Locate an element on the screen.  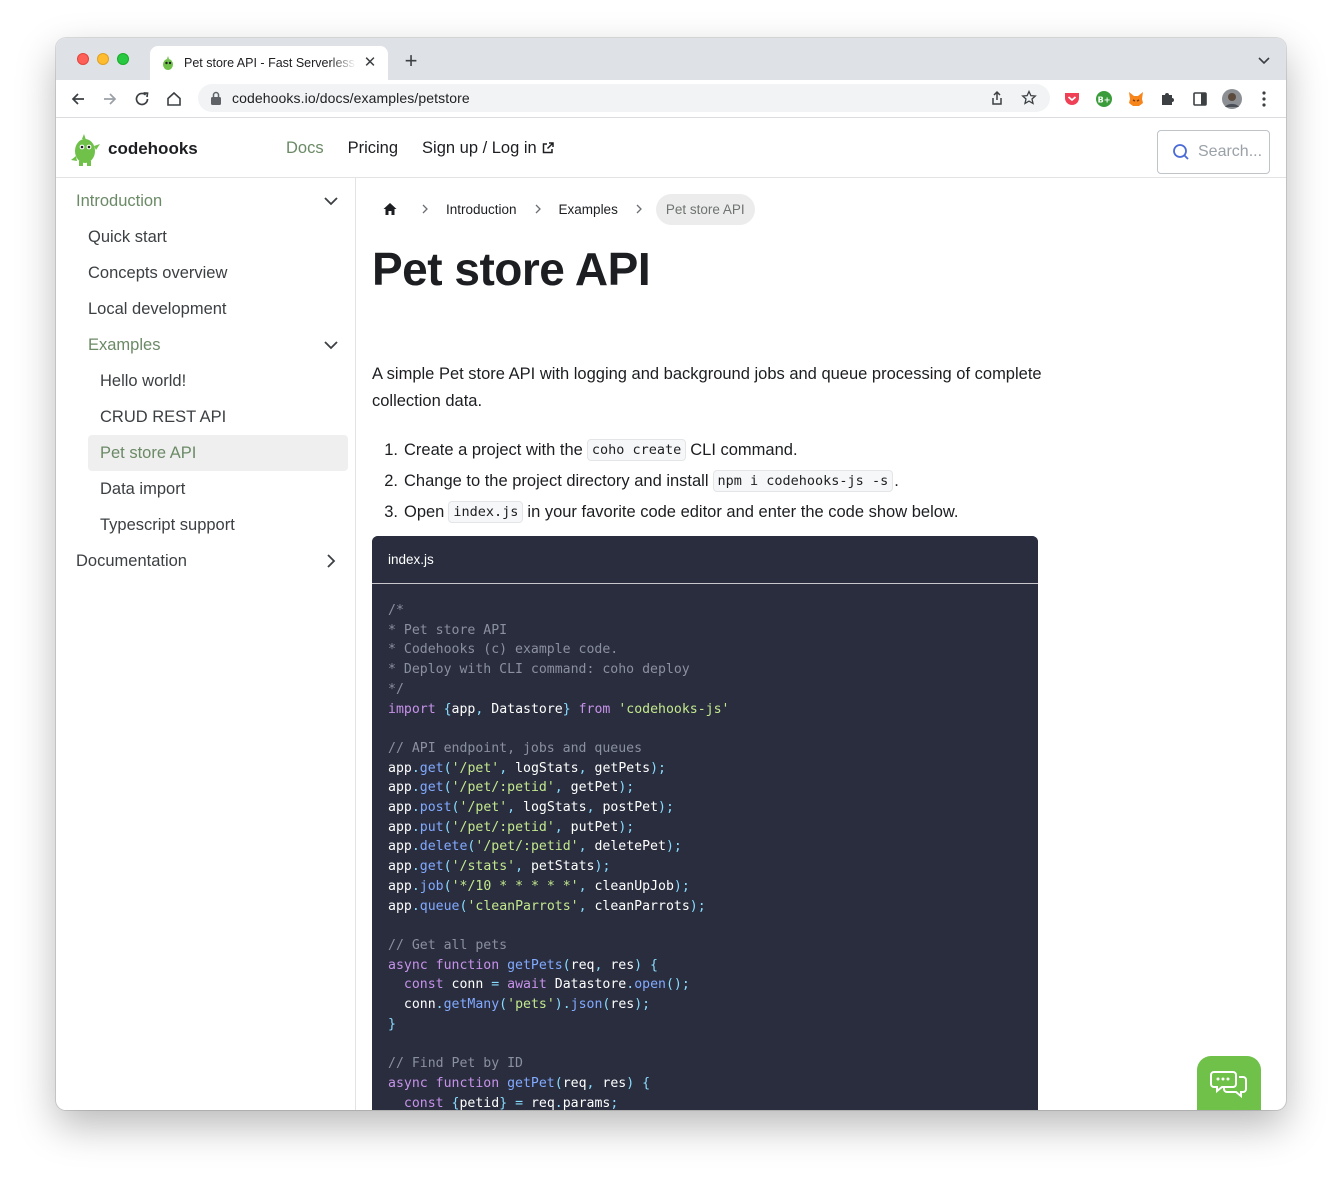
extensions-puzzle-icon is located at coordinates (1168, 99).